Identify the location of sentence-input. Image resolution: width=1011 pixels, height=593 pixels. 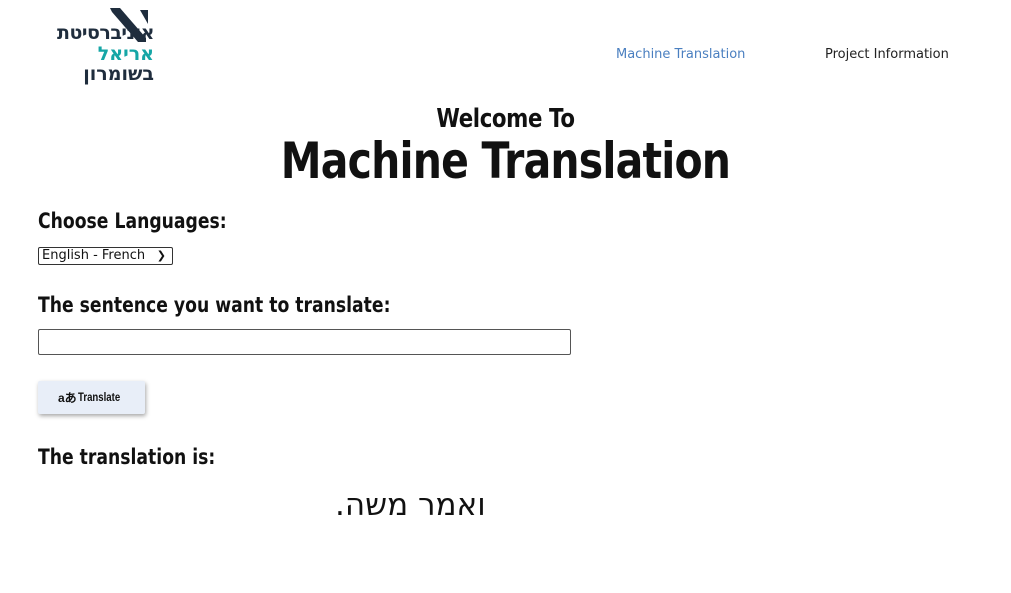
(304, 342).